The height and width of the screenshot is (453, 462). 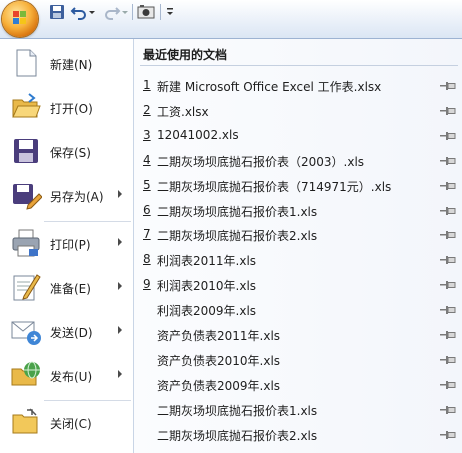 I want to click on print-command: 打印(P), so click(x=67, y=243).